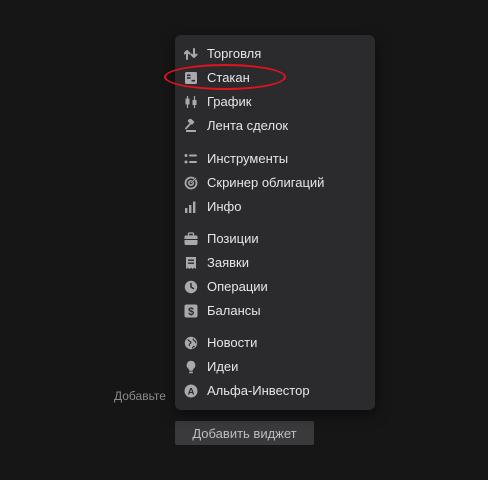  Describe the element at coordinates (275, 78) in the screenshot. I see `menu-item-order-book: Стакан` at that location.